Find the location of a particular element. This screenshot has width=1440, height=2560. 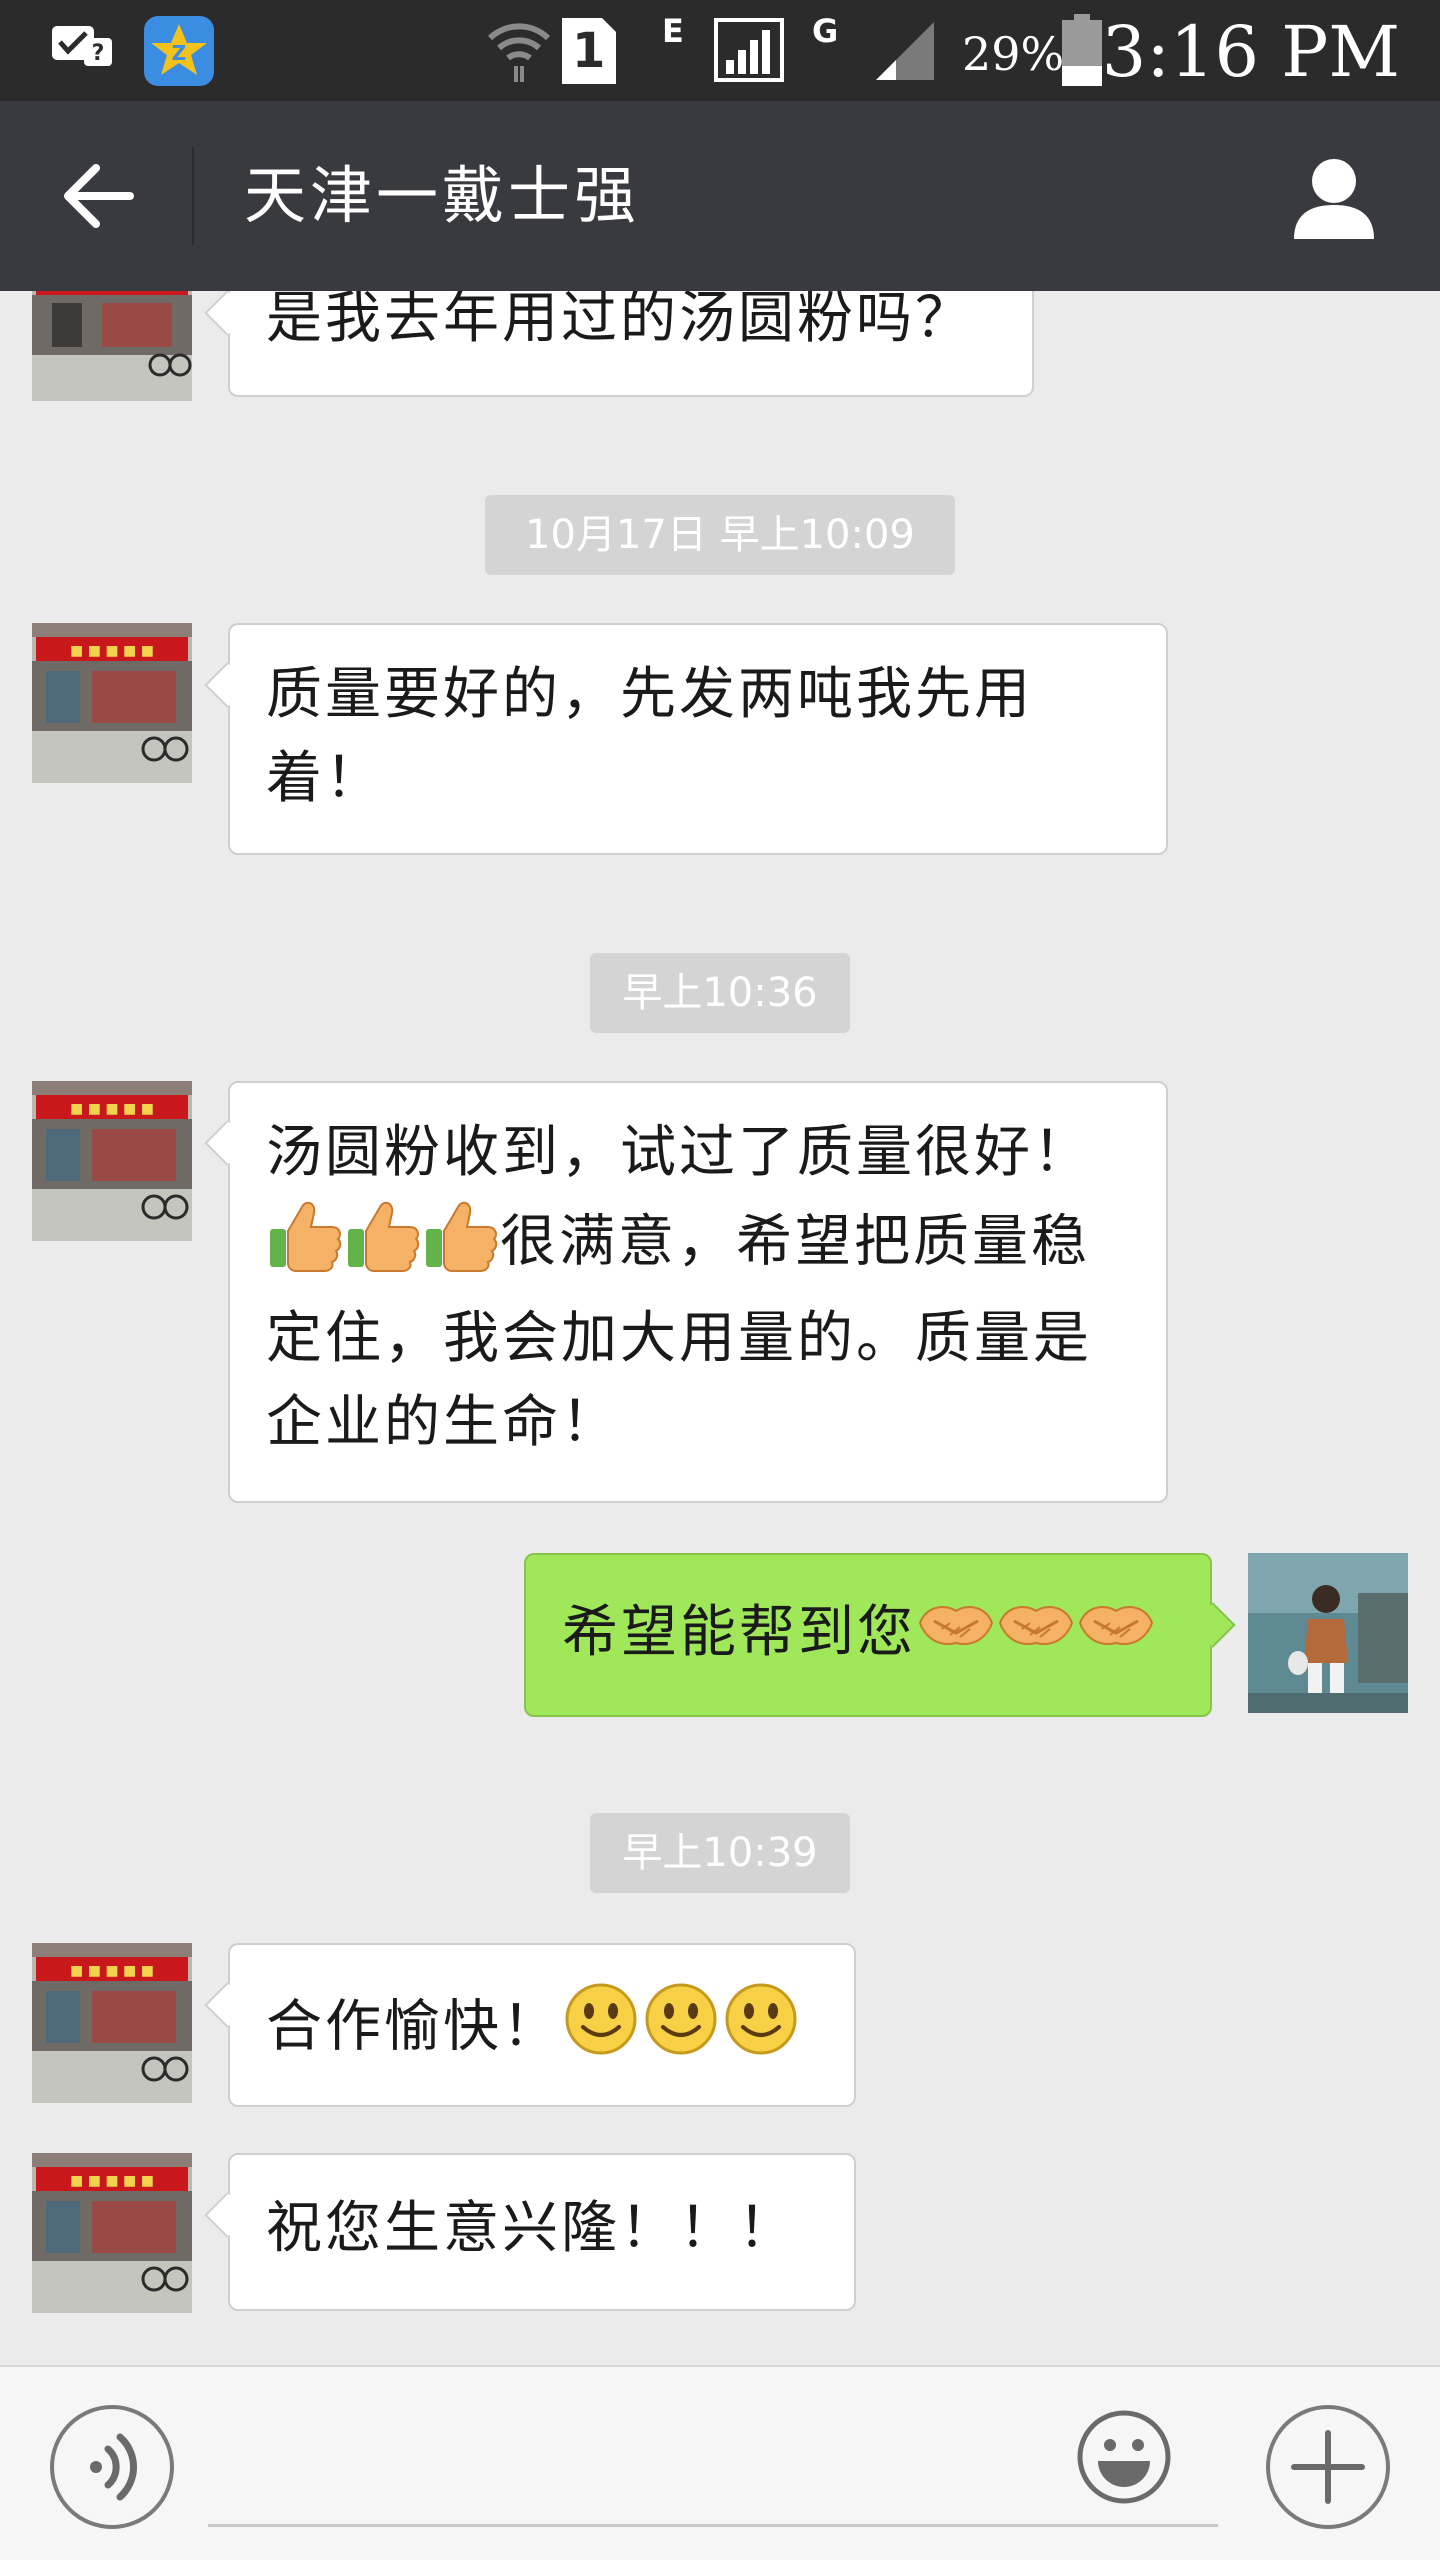

status-bar: ? Z 1 E G 29% 3:16 PM is located at coordinates (720, 50).